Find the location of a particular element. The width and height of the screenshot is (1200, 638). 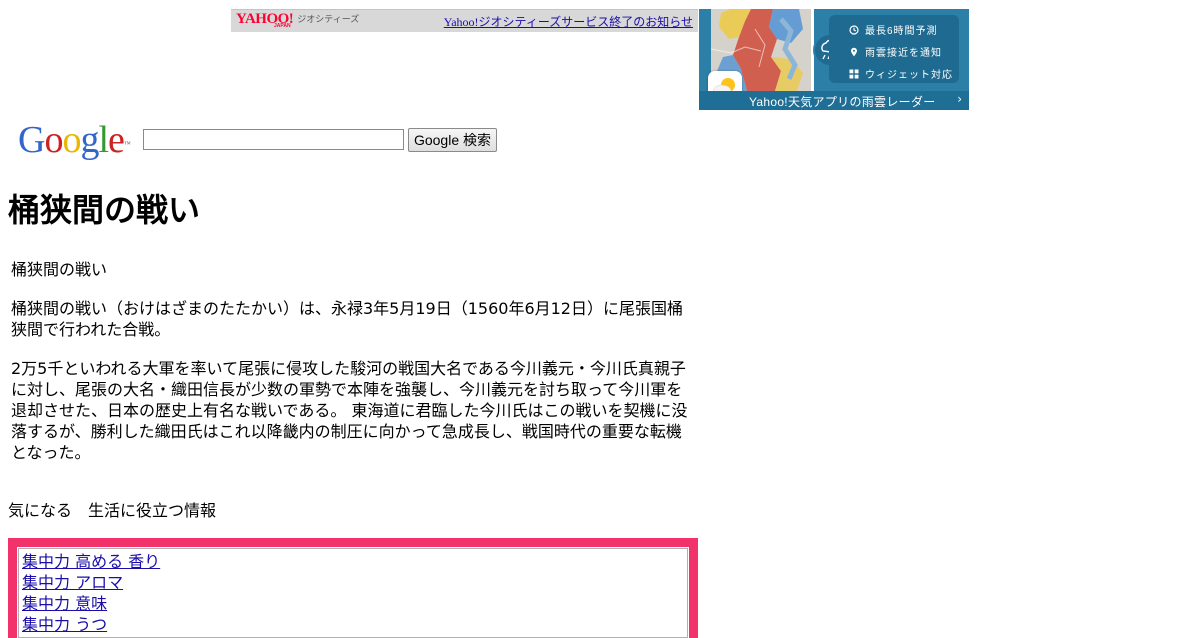

geocities-label: ジオシティーズ is located at coordinates (328, 19).